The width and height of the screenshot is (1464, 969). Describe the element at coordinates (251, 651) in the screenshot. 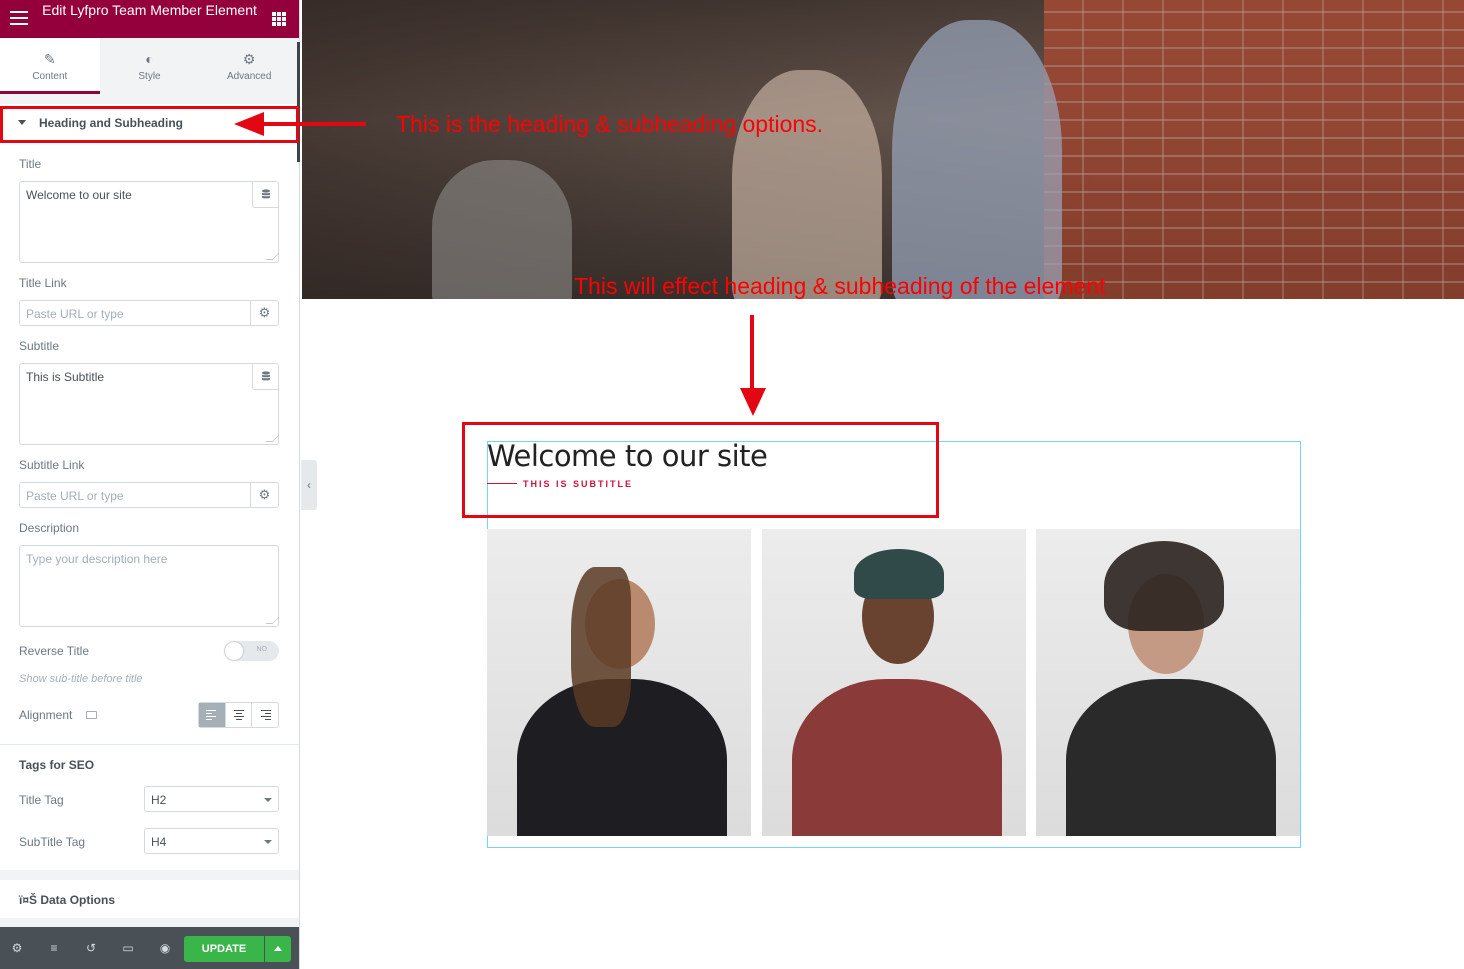

I see `reverse-title-toggle: NO` at that location.